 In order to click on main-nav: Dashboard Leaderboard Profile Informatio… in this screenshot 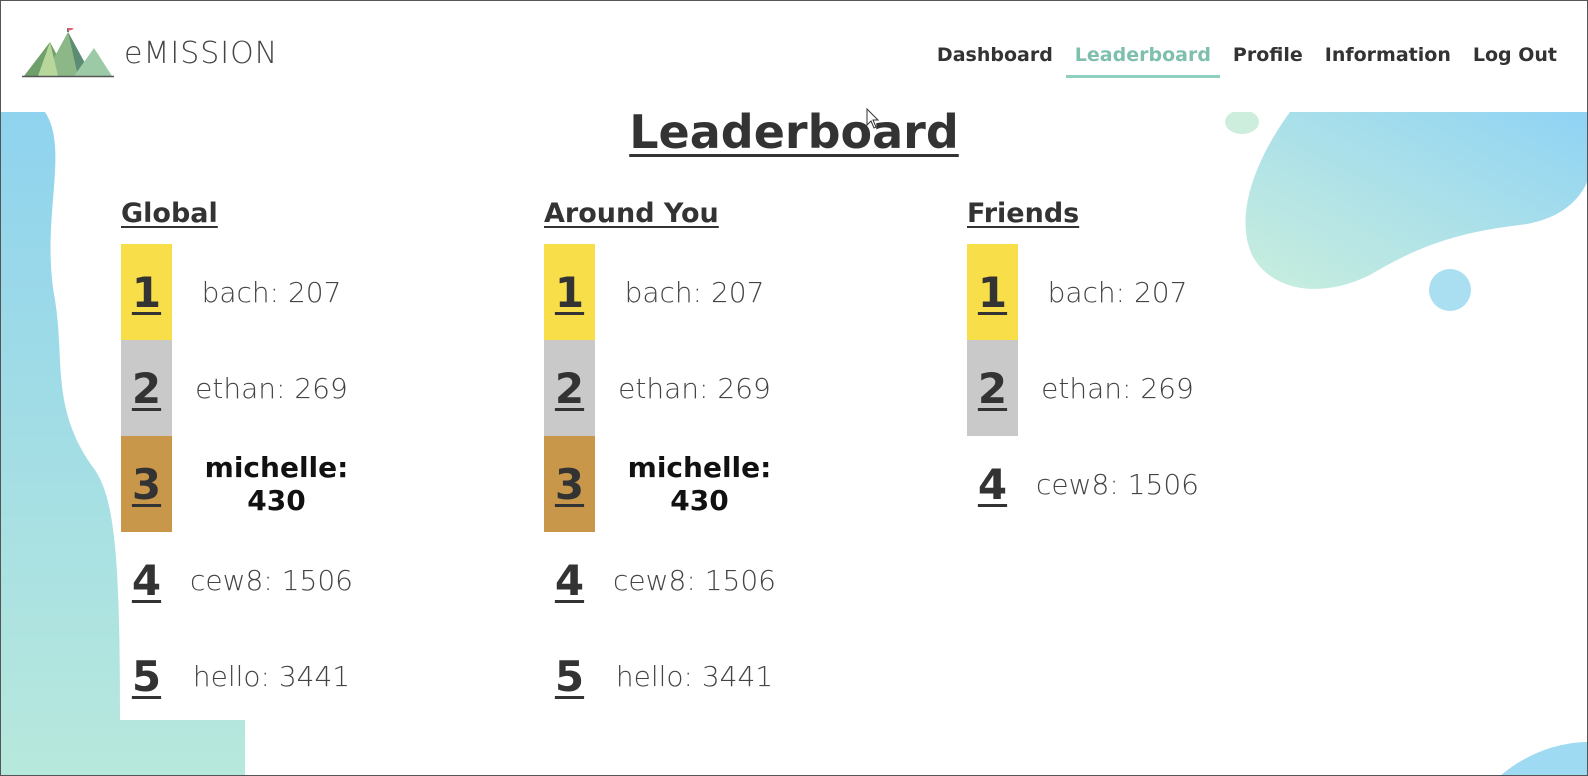, I will do `click(1247, 59)`.